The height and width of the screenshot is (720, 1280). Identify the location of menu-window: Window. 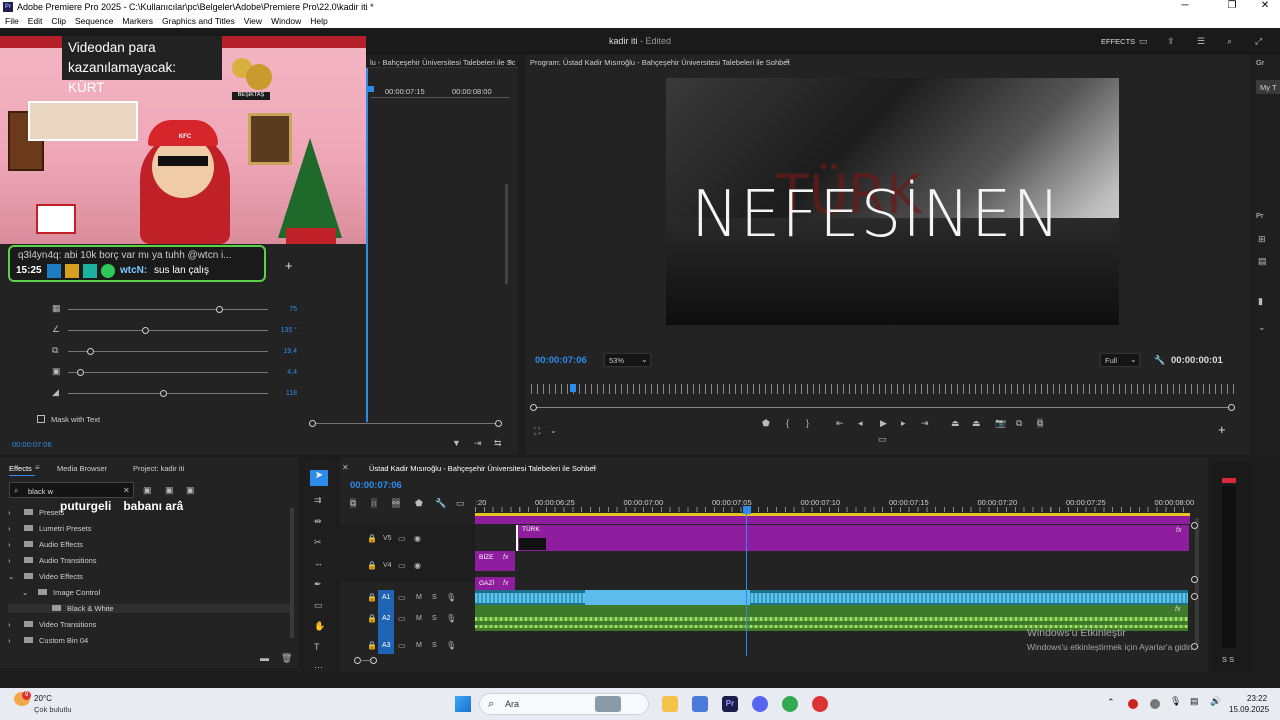
(286, 21).